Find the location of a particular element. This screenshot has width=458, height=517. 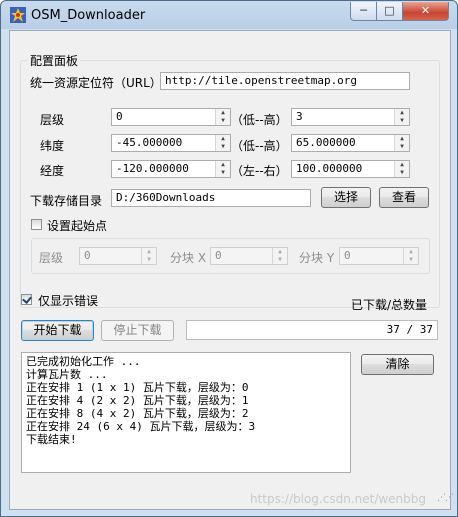

level-min-input: 0 ▲ ▼ is located at coordinates (171, 117).